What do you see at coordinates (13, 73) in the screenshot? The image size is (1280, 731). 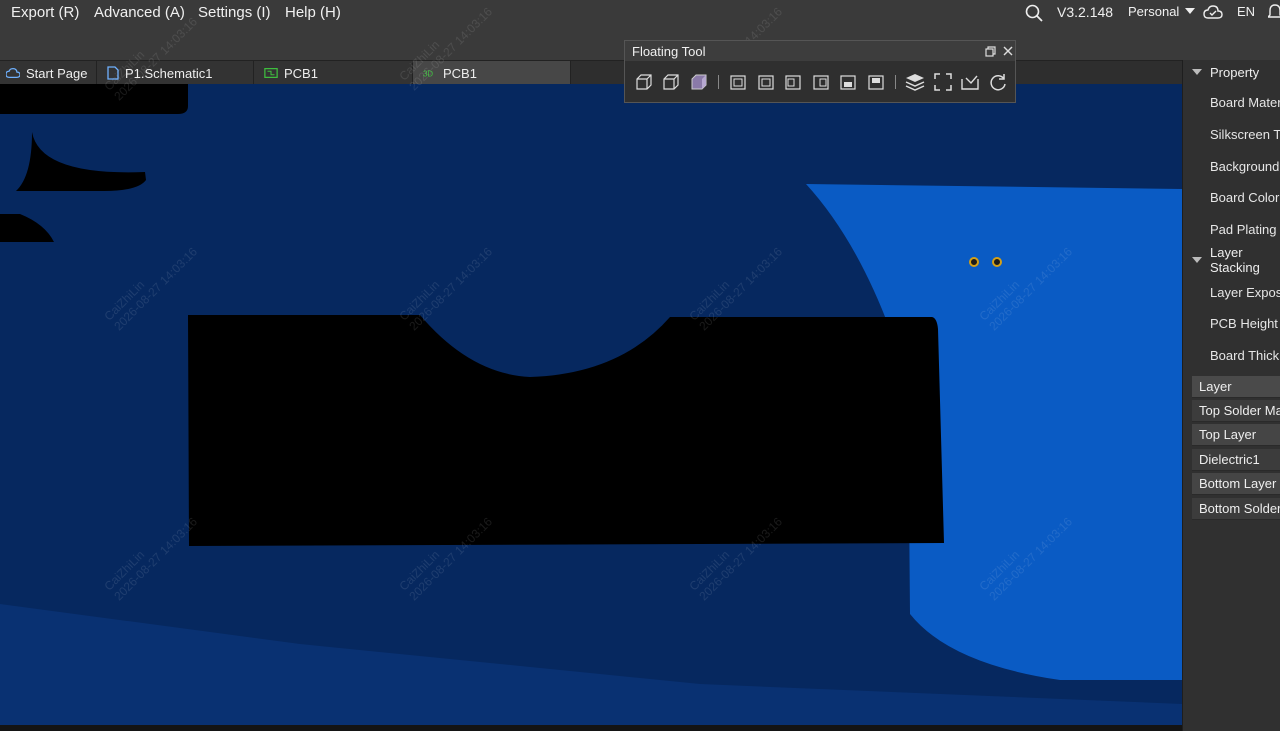 I see `cloud-icon` at bounding box center [13, 73].